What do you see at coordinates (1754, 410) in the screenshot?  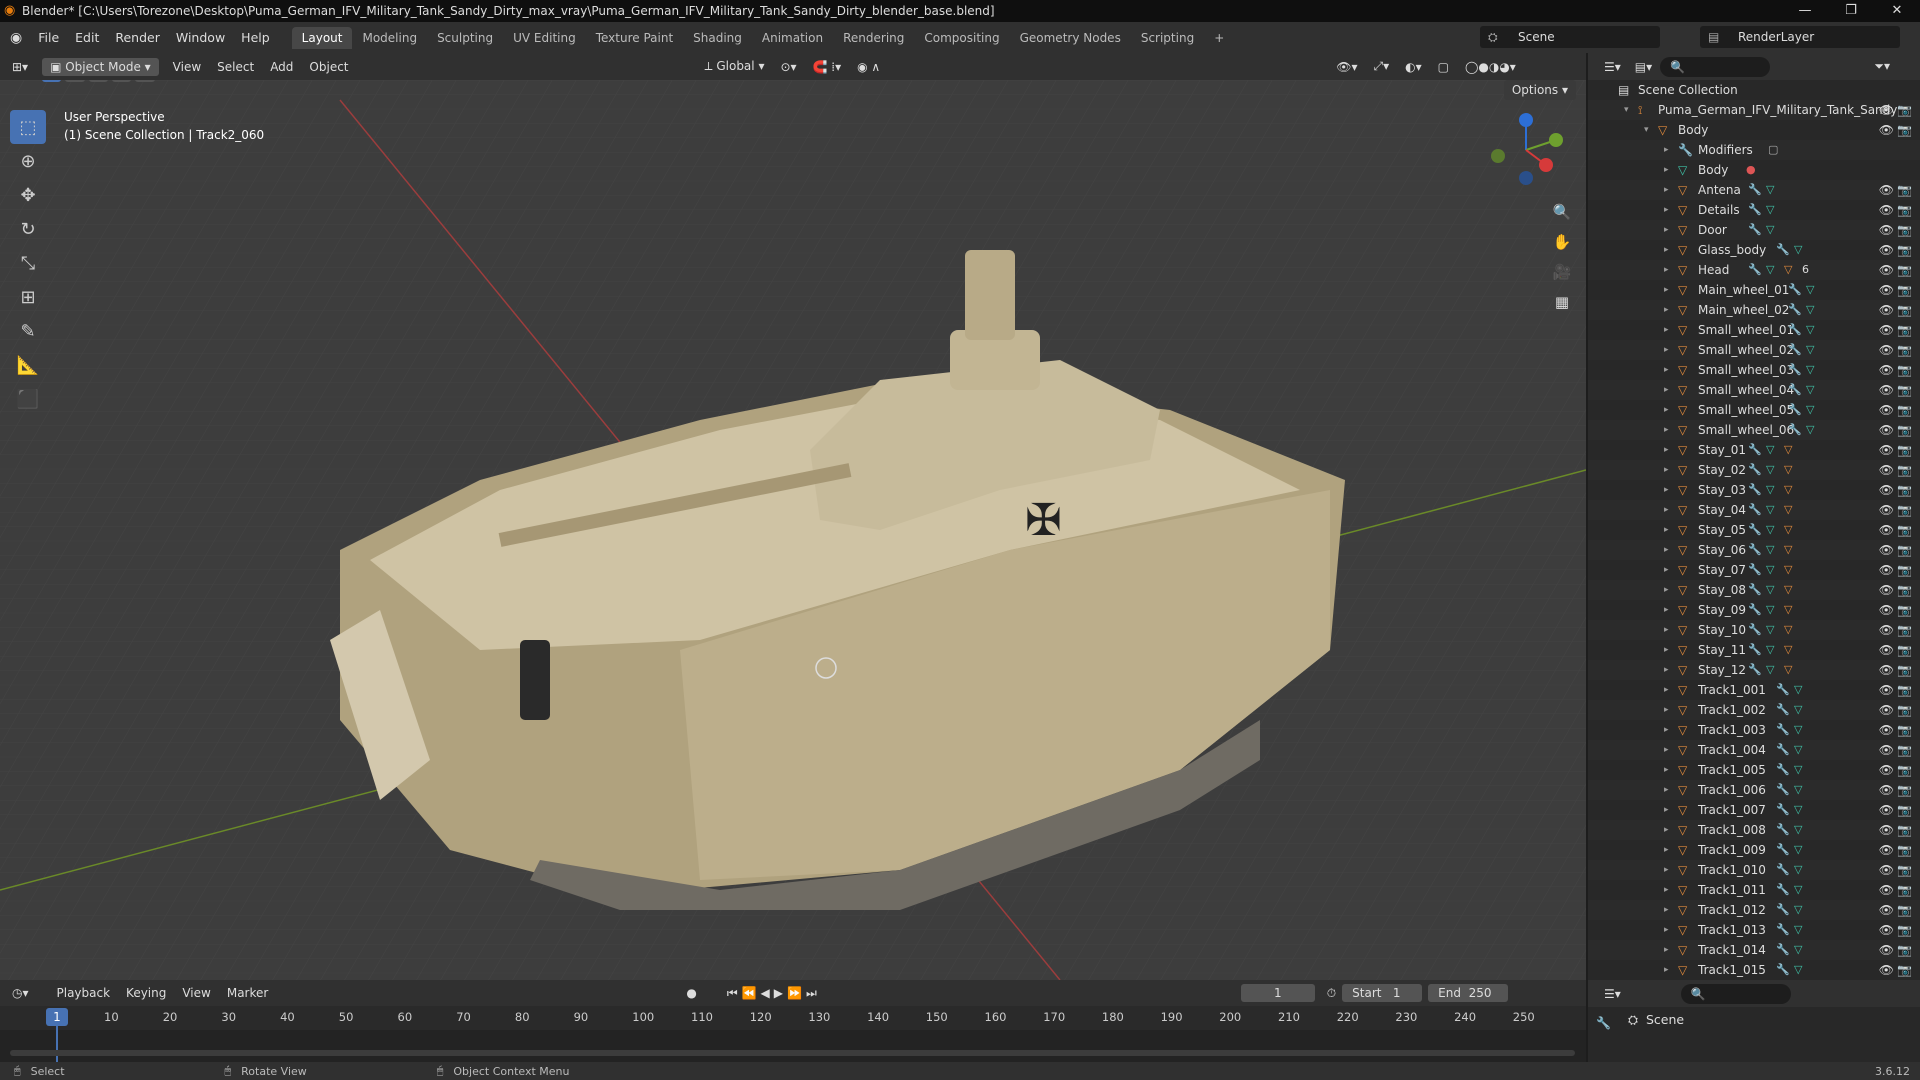 I see `outliner-item-small-wheel-05: ▸ ▽ Small_wheel_05 🔧 ▽ 👁 📷` at bounding box center [1754, 410].